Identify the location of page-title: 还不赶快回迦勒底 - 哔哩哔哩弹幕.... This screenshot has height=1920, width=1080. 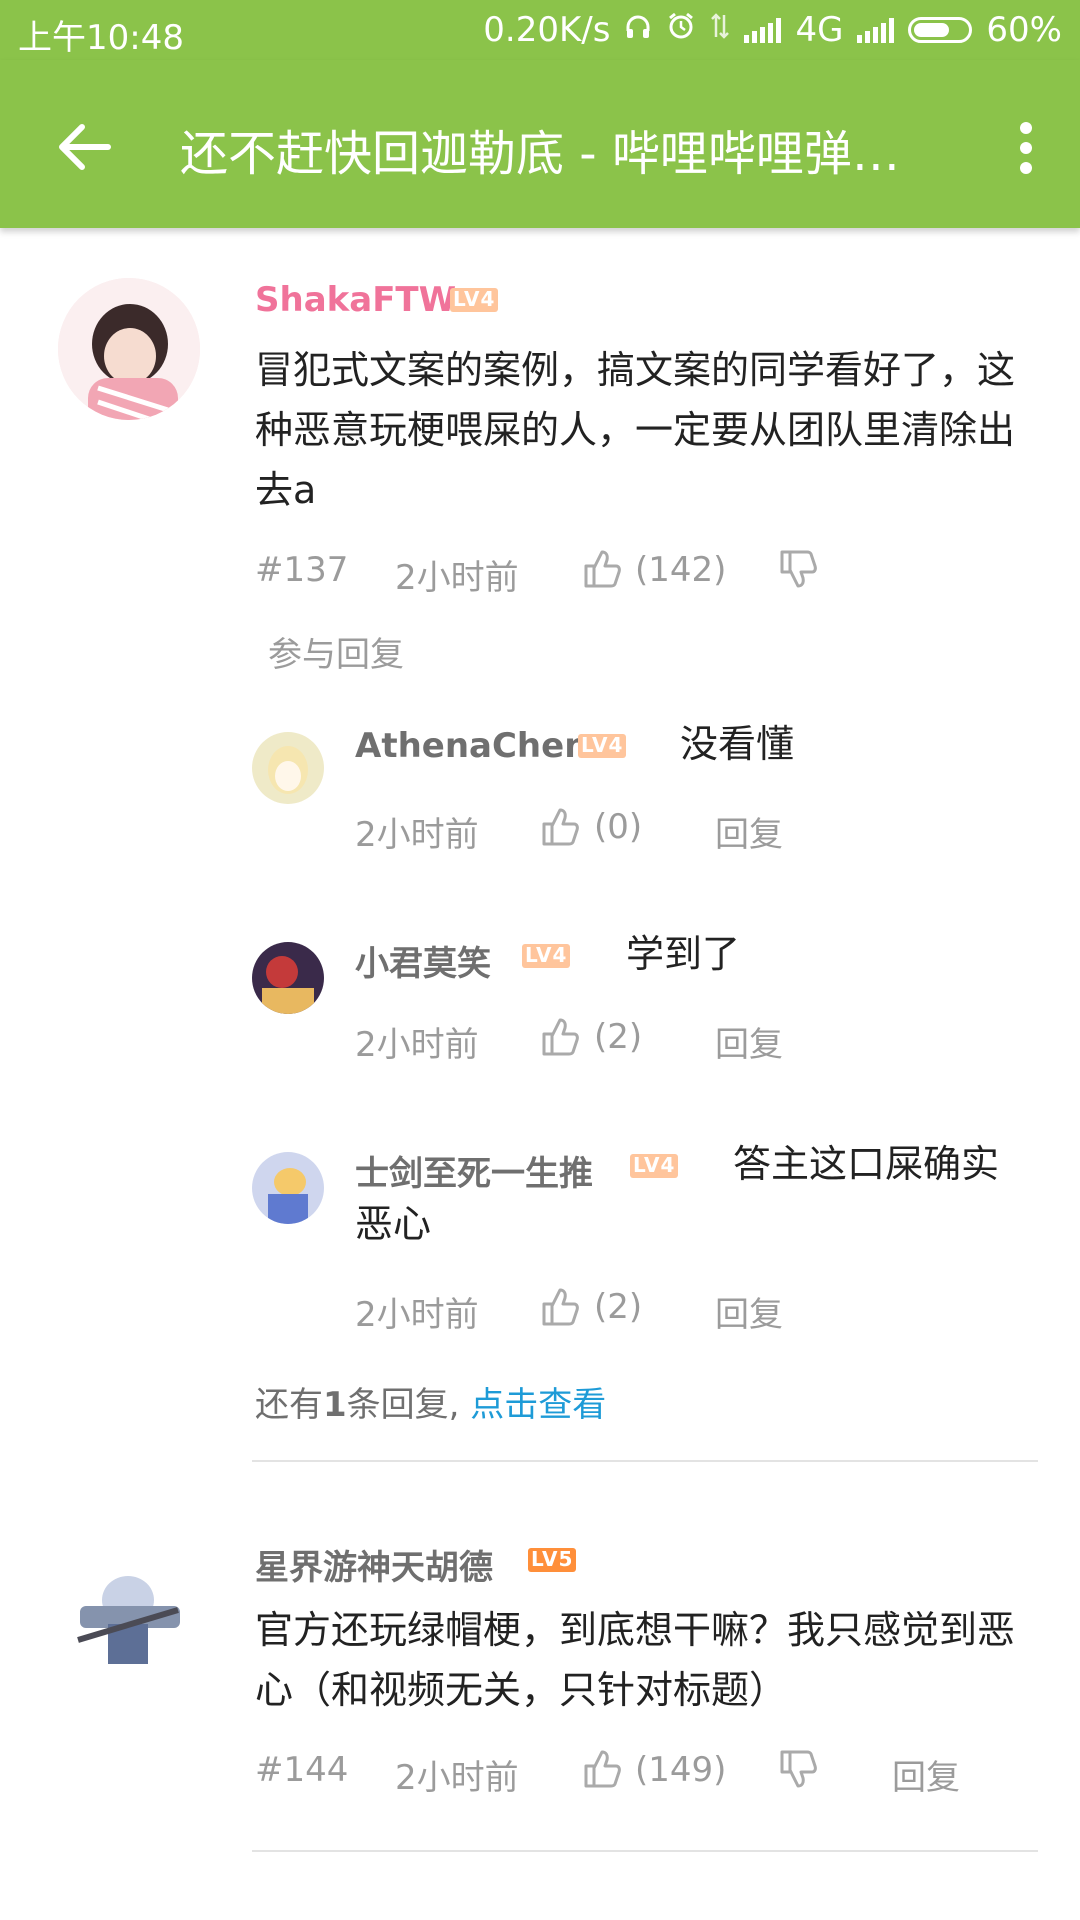
(560, 154).